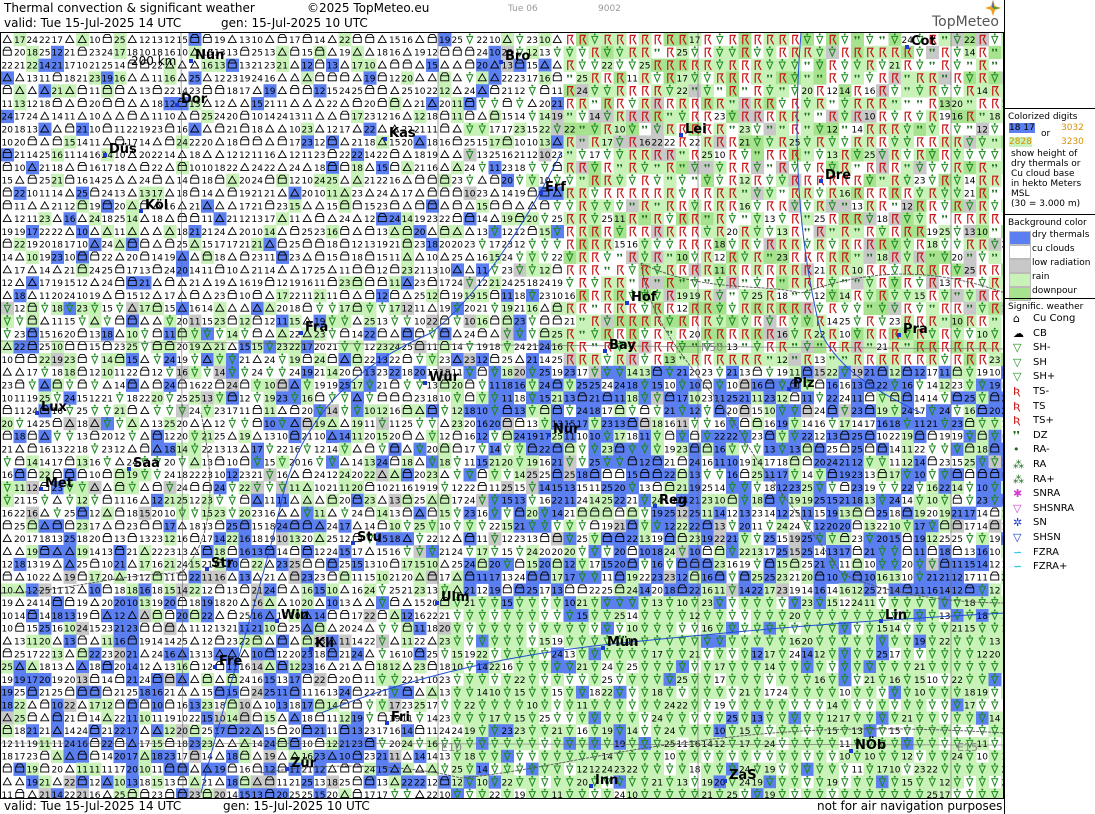  Describe the element at coordinates (523, 9) in the screenshot. I see `run-day-faint: Tue 06` at that location.